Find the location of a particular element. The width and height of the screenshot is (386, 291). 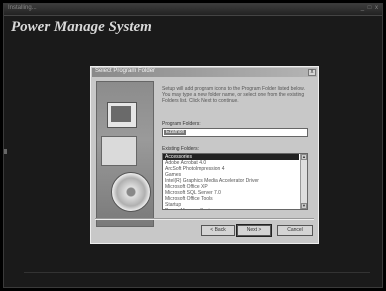

existing-folders-label: Existing Folders: is located at coordinates (180, 149).